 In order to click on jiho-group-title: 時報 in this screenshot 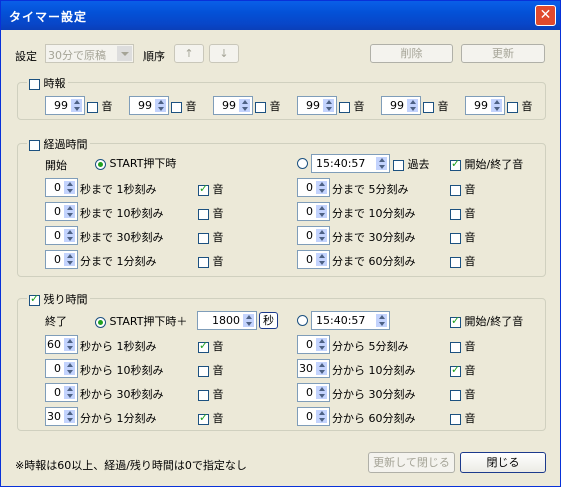, I will do `click(47, 83)`.